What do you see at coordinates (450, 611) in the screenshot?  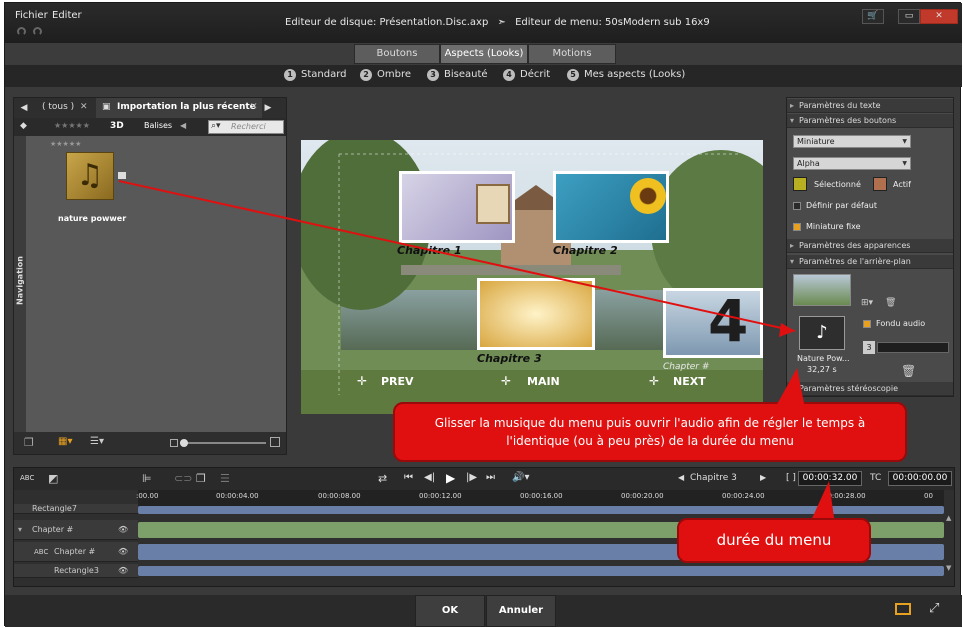 I see `ok-button: OK` at bounding box center [450, 611].